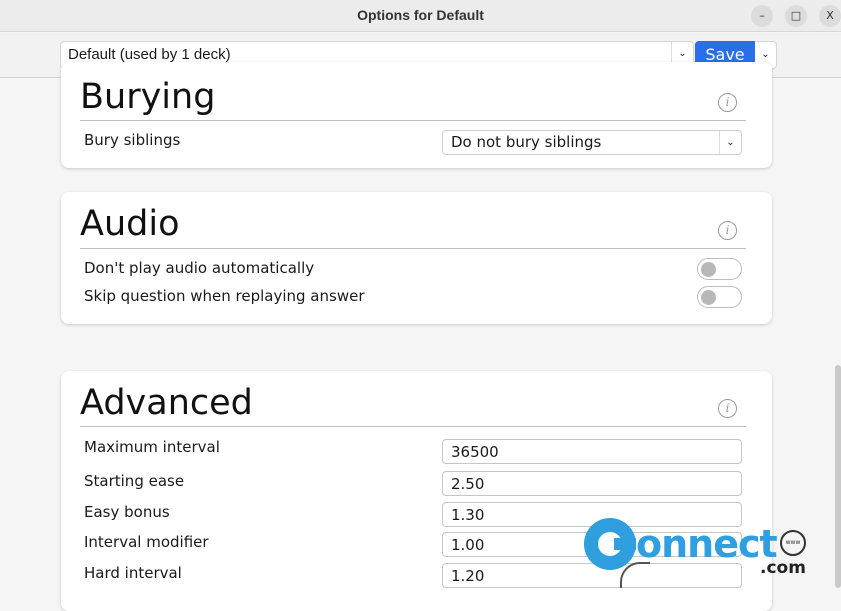  What do you see at coordinates (719, 269) in the screenshot?
I see `dont-play-audio-toggle` at bounding box center [719, 269].